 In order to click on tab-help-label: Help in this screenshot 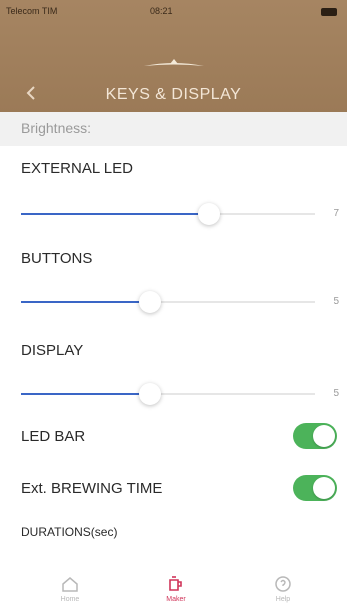, I will do `click(283, 599)`.